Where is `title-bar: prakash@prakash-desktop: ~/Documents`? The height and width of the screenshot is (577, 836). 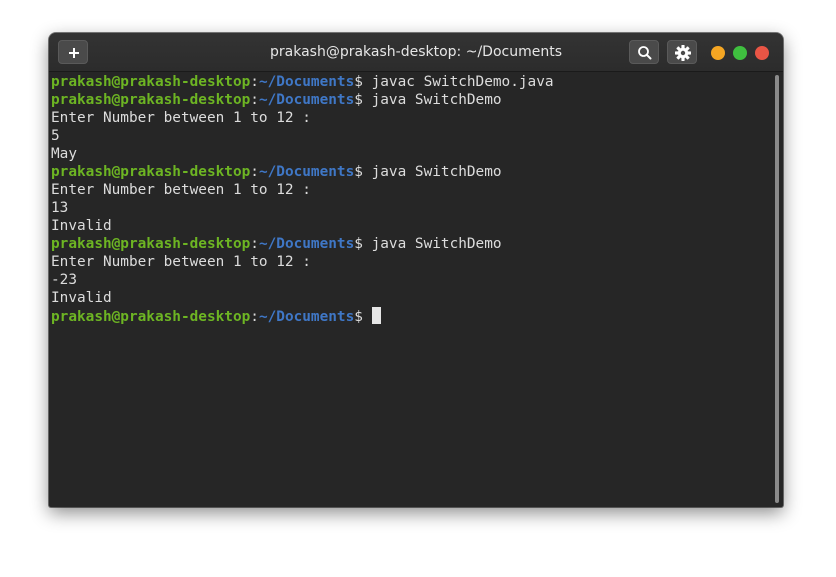
title-bar: prakash@prakash-desktop: ~/Documents is located at coordinates (416, 52).